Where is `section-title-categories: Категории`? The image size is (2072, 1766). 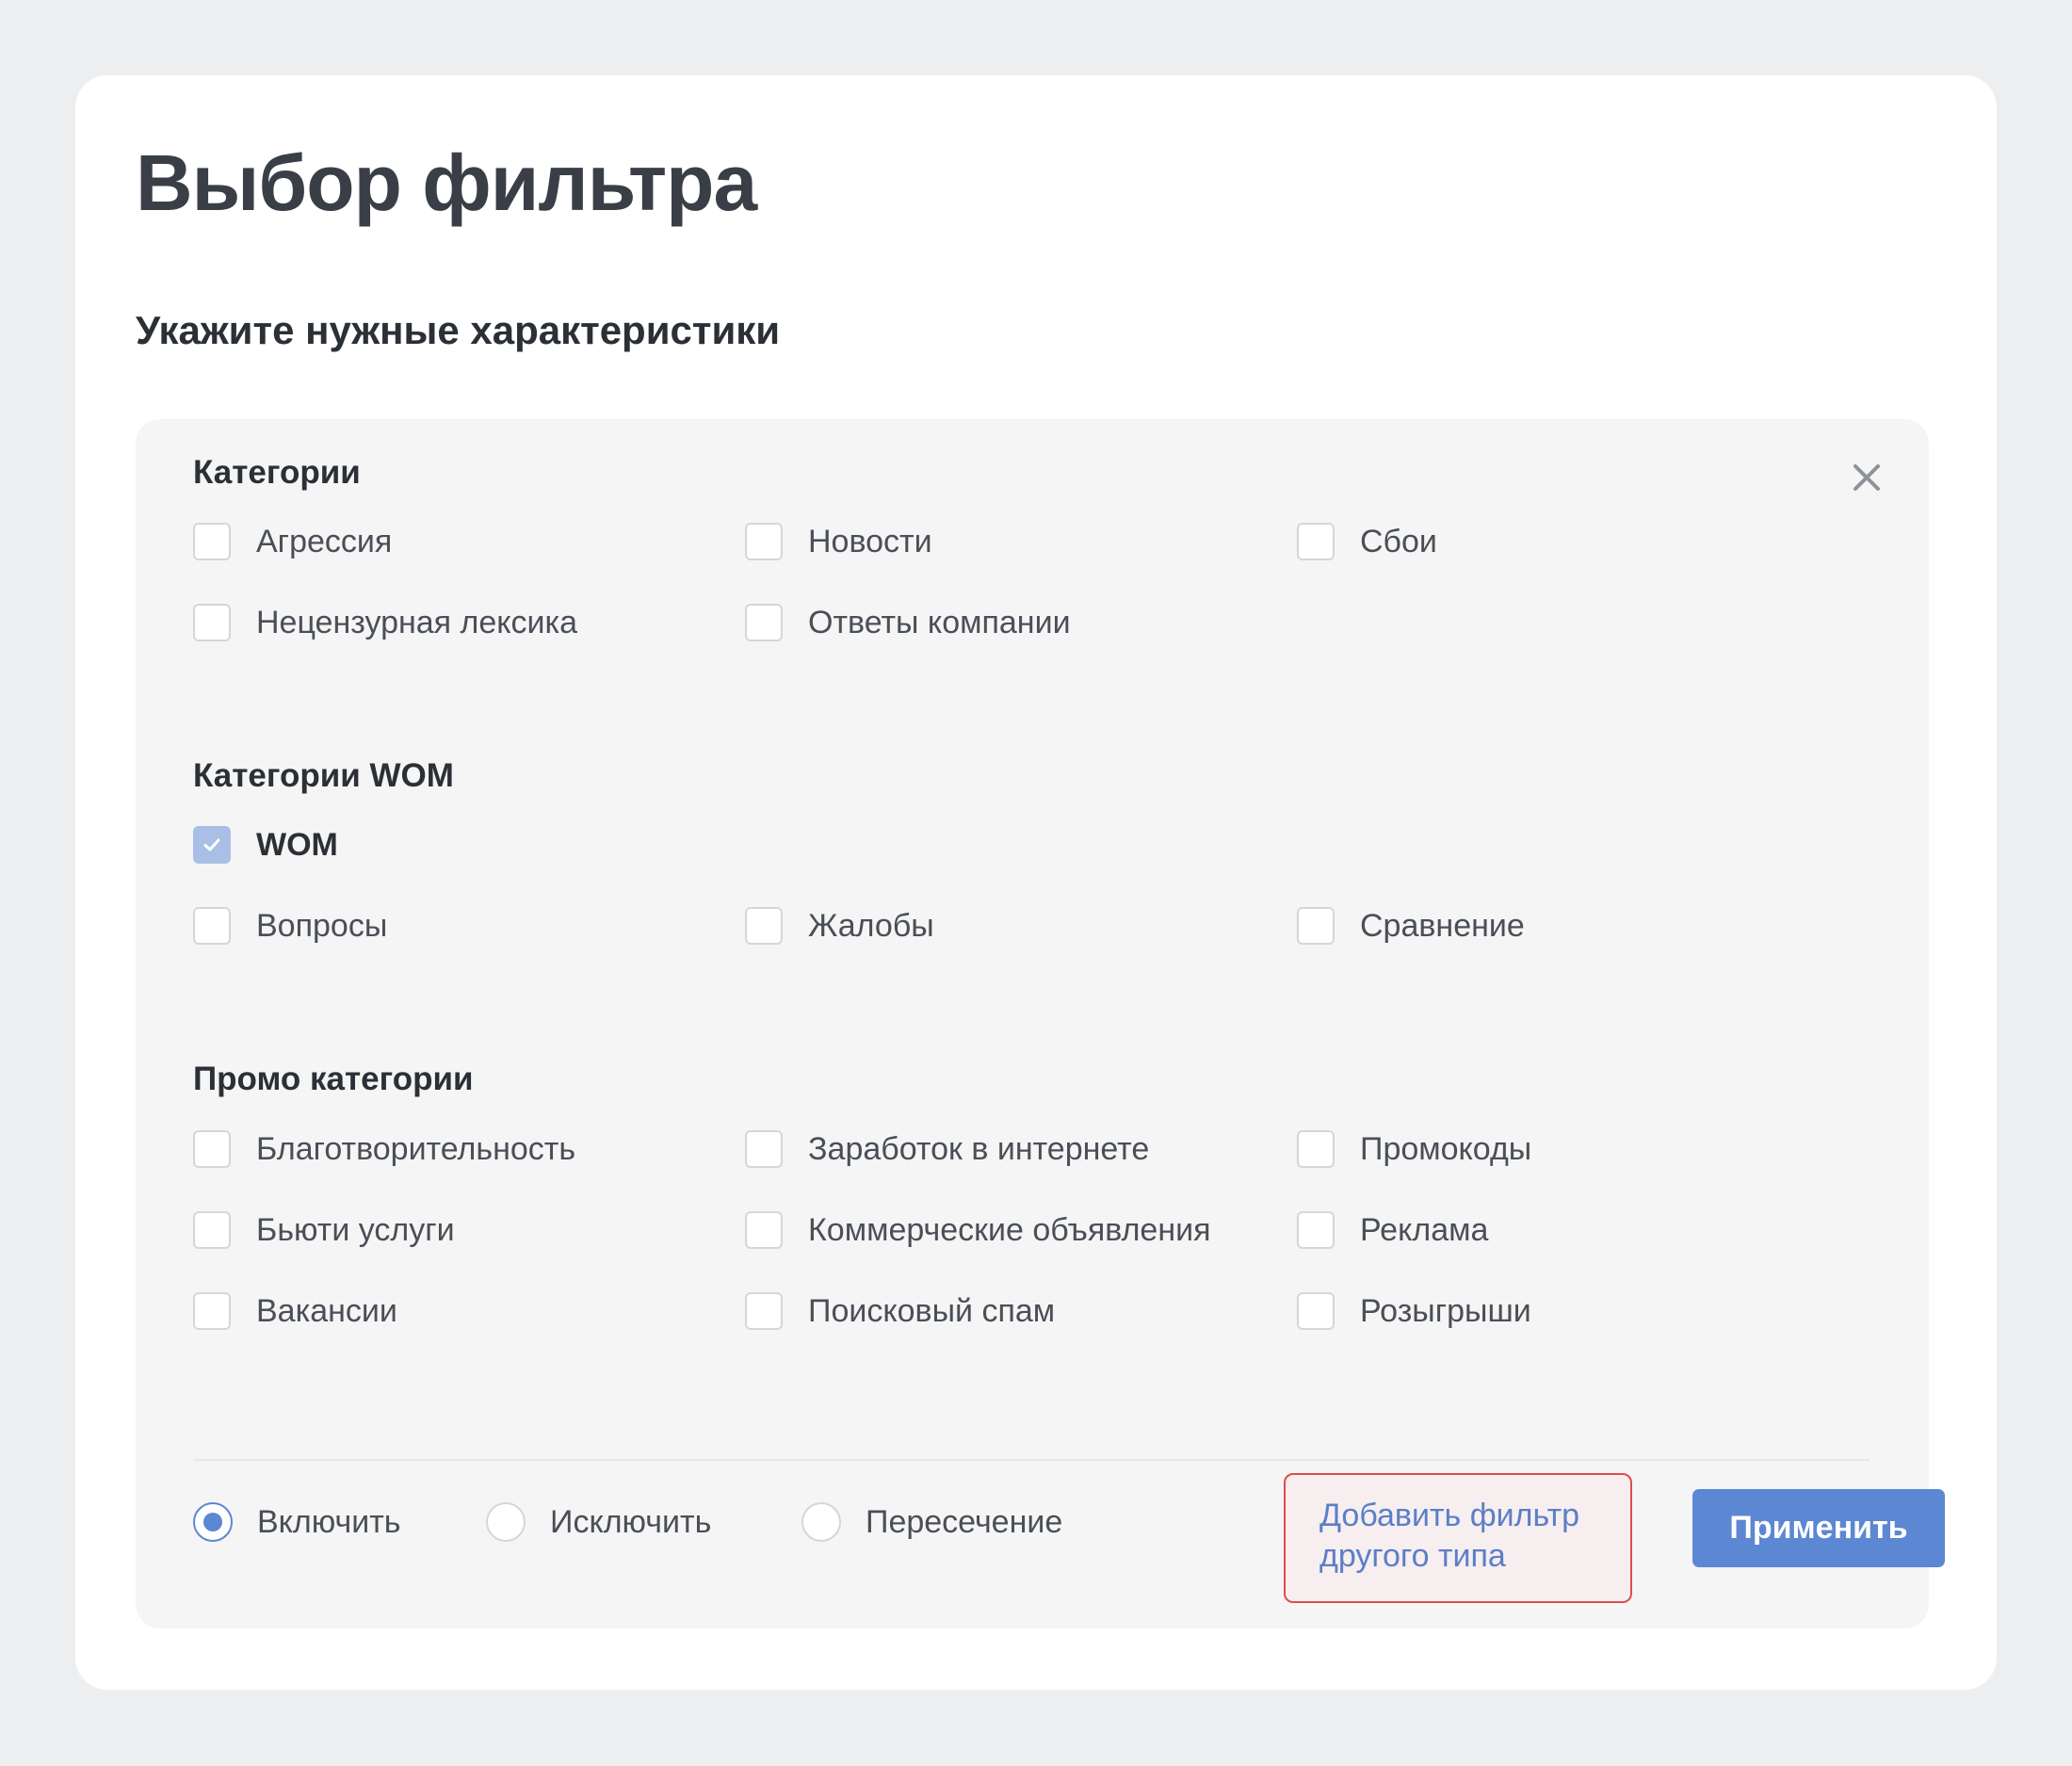 section-title-categories: Категории is located at coordinates (277, 472).